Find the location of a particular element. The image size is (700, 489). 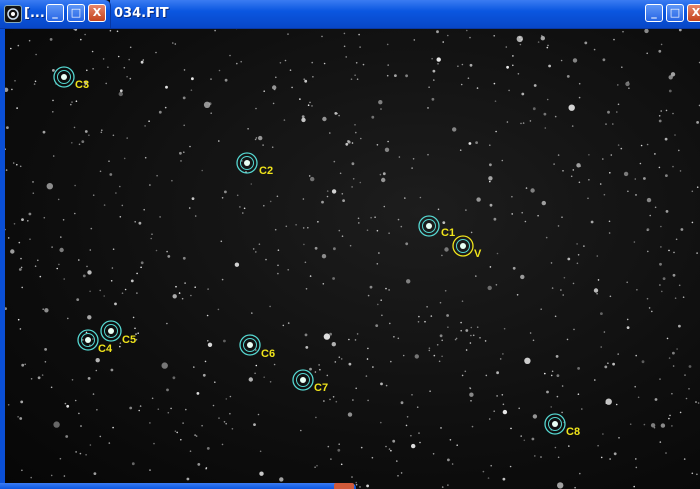

star-marker-c4: C4 is located at coordinates (95, 342).